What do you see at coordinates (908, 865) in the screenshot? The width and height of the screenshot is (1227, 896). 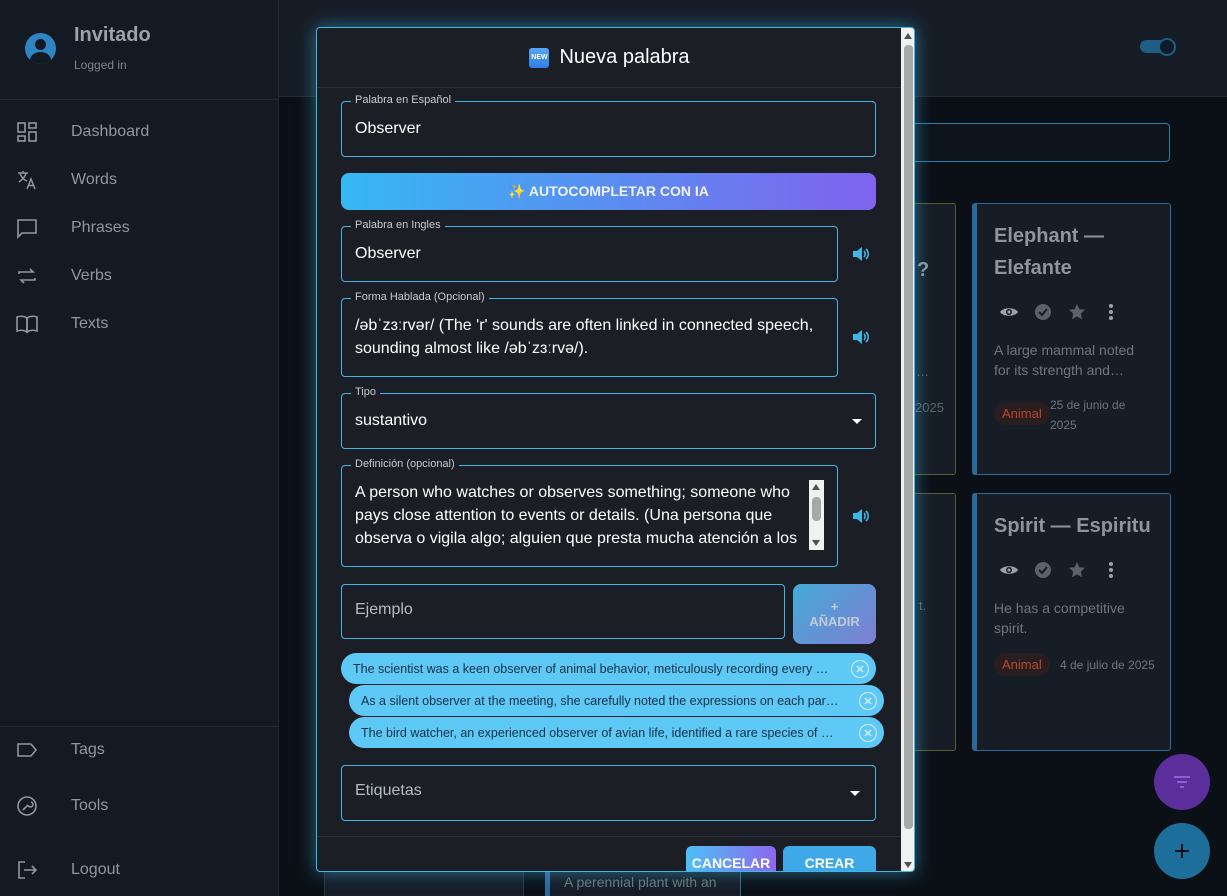 I see `scroll-down-icon` at bounding box center [908, 865].